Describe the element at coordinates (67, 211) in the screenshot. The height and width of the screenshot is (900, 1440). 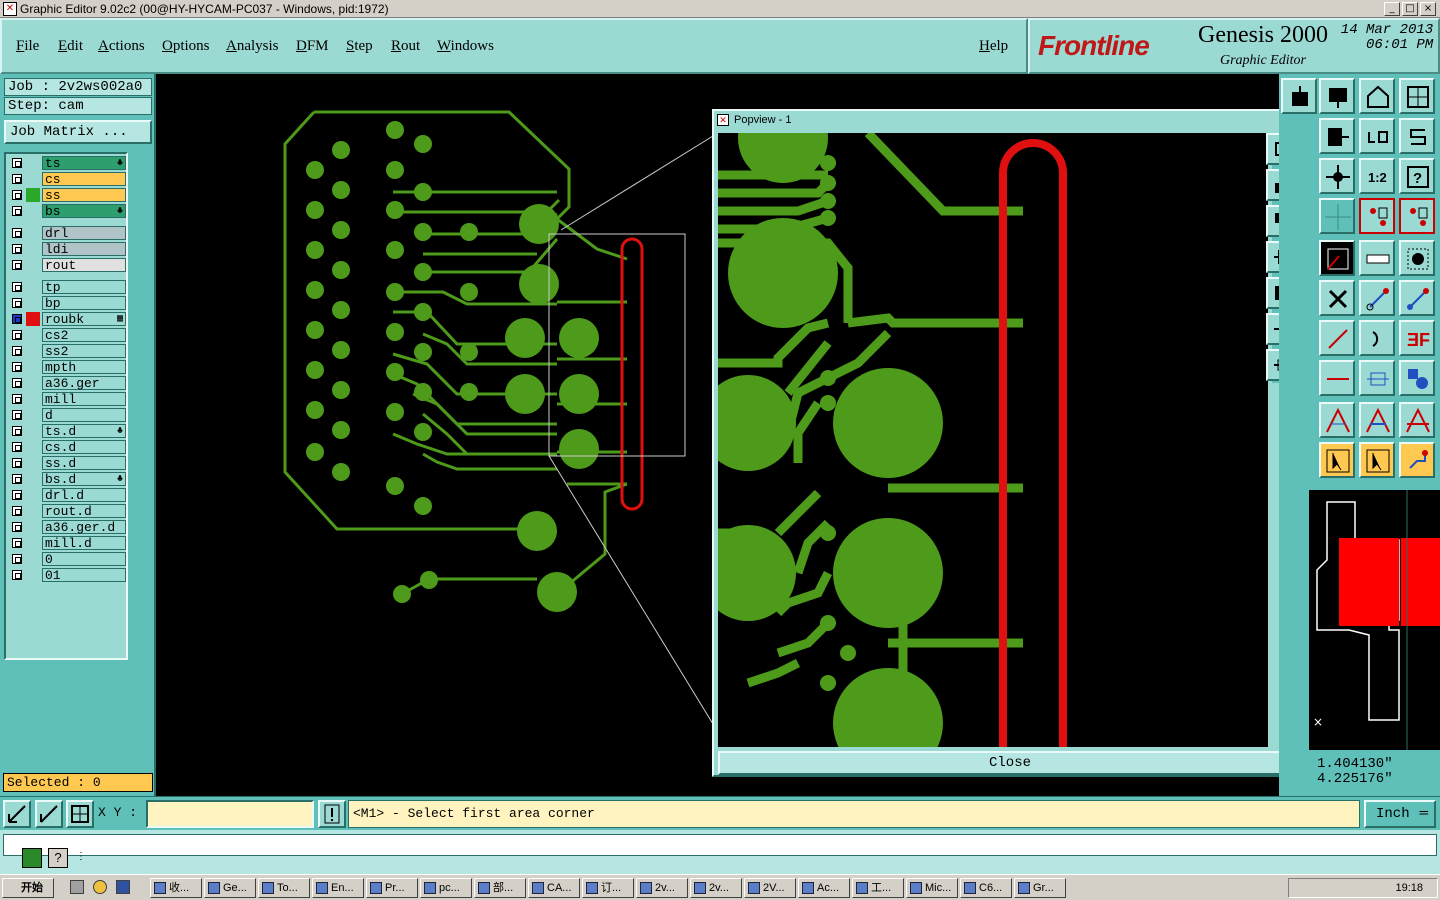
I see `layer-row: bs ♣` at that location.